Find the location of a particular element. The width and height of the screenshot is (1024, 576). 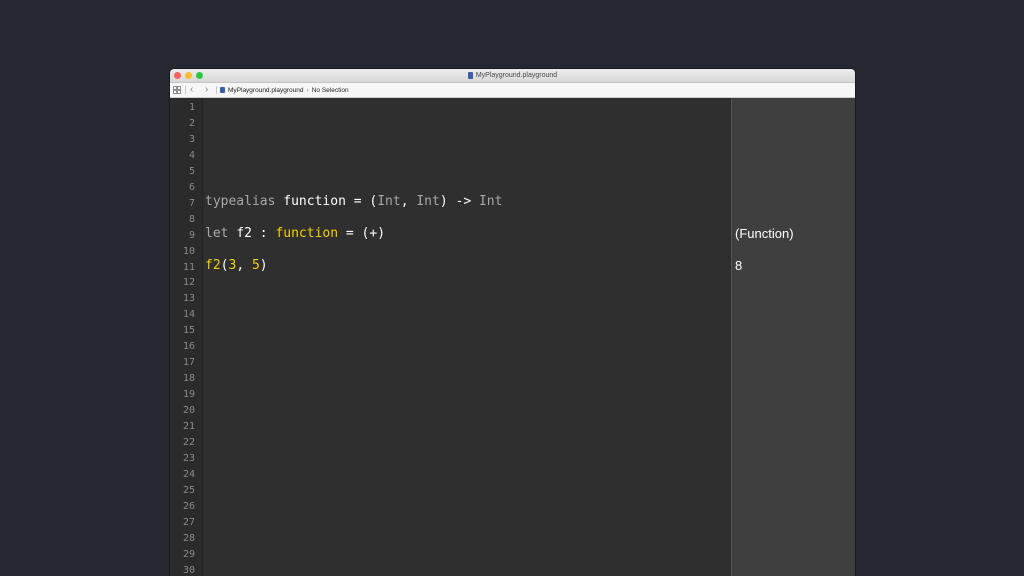

line-number: 27 is located at coordinates (188, 522).